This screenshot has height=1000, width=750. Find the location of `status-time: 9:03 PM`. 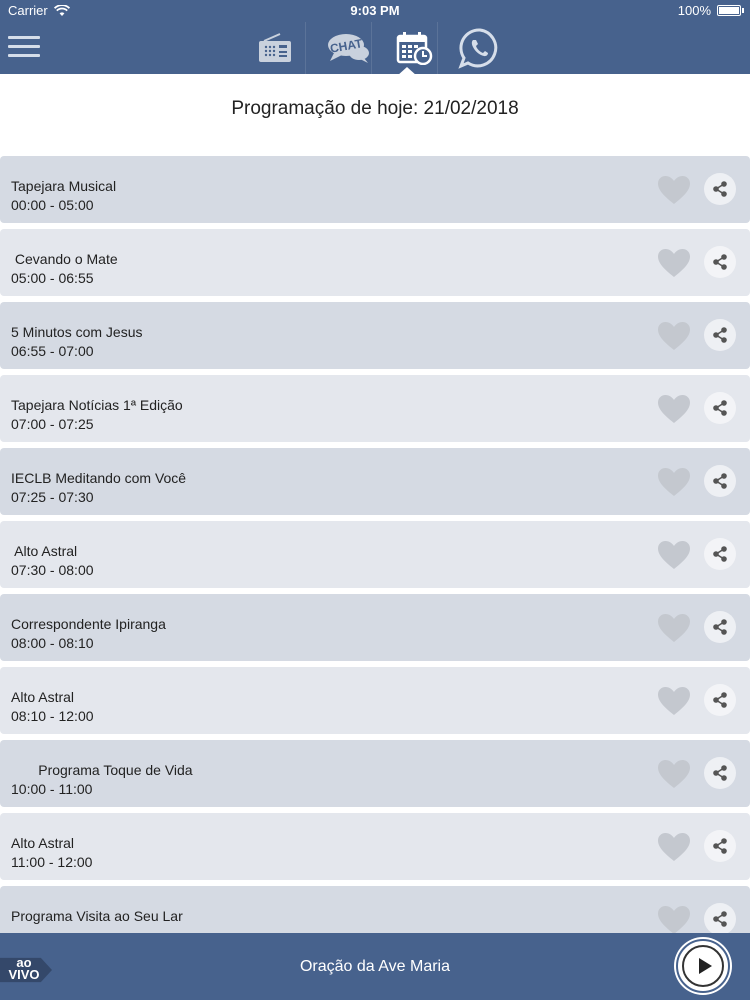

status-time: 9:03 PM is located at coordinates (375, 10).